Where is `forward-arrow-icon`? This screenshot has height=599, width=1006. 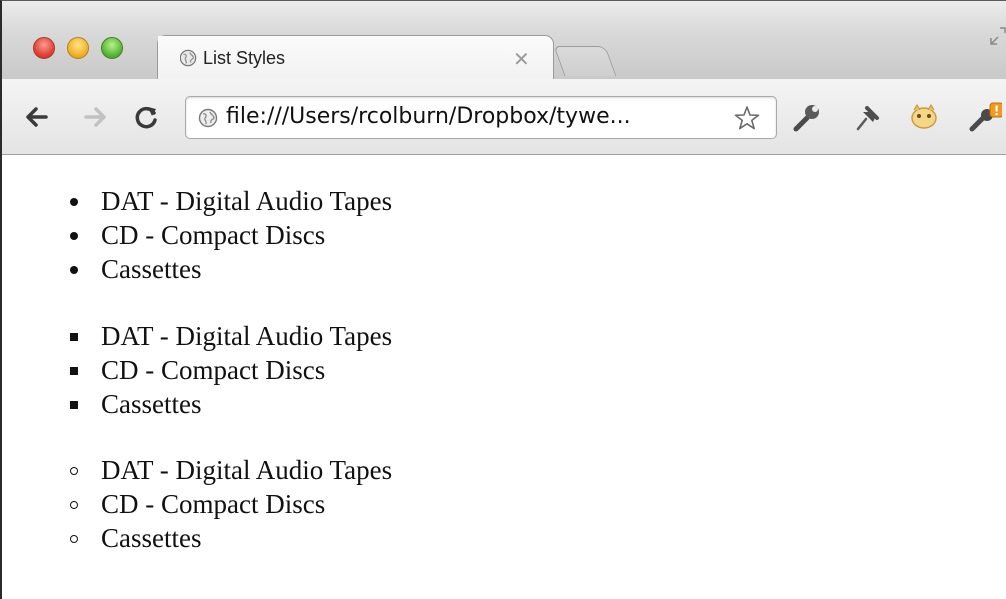
forward-arrow-icon is located at coordinates (96, 117).